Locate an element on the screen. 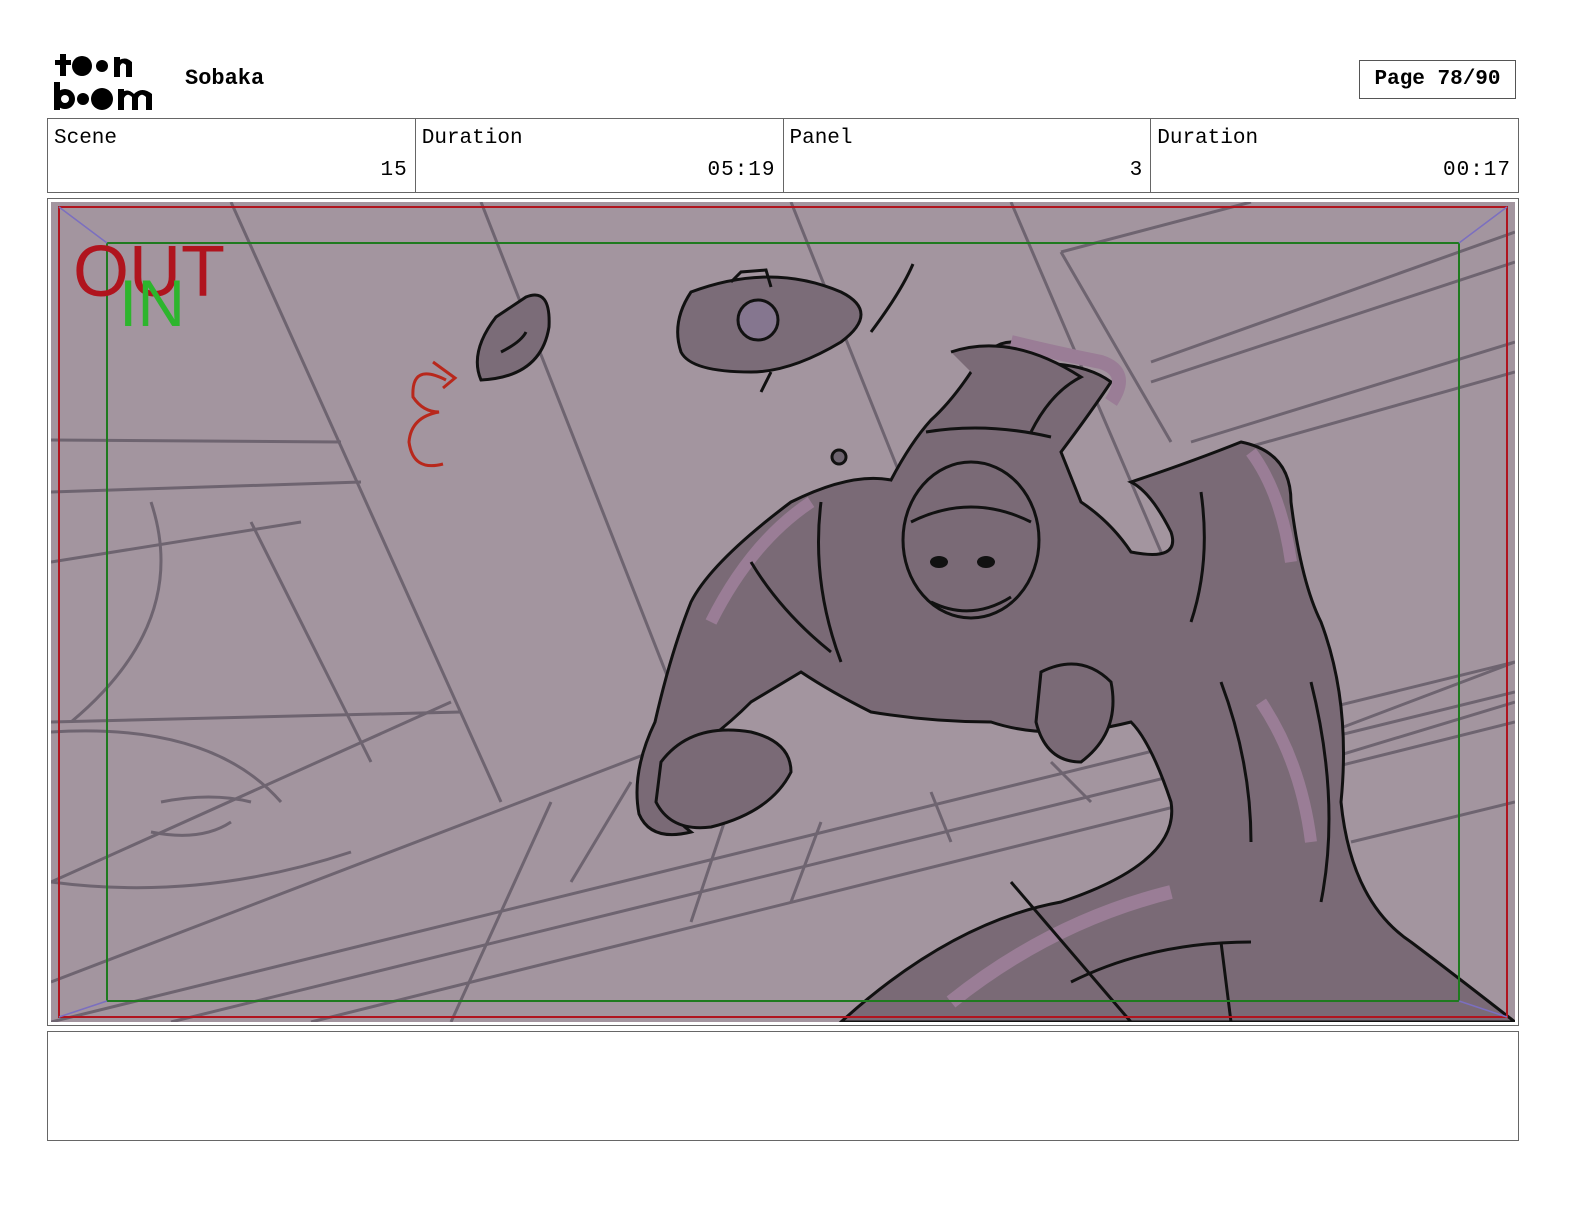 This screenshot has width=1584, height=1224. scene-duration-value: 05:19 is located at coordinates (741, 170).